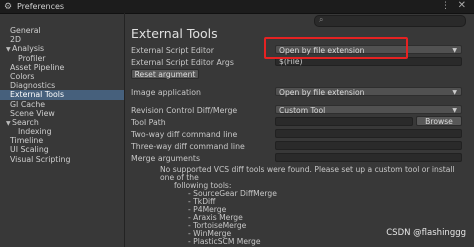 The image size is (474, 247). What do you see at coordinates (124, 130) in the screenshot?
I see `sidebar-divider` at bounding box center [124, 130].